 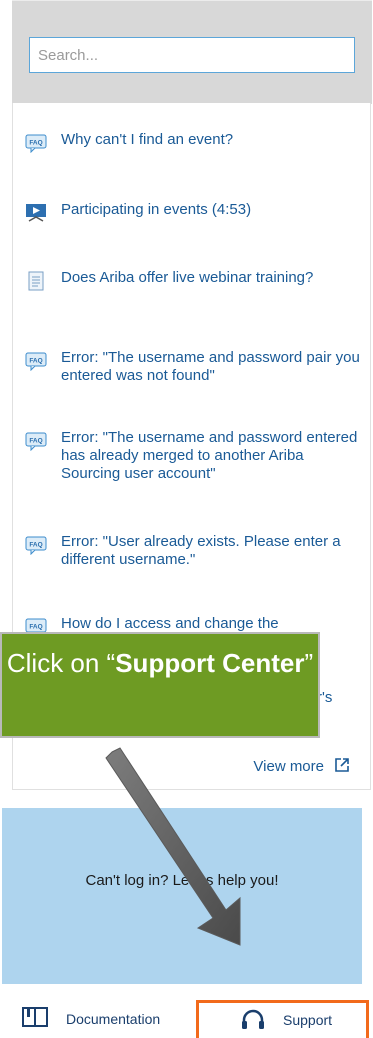 What do you see at coordinates (35, 1017) in the screenshot?
I see `book-icon` at bounding box center [35, 1017].